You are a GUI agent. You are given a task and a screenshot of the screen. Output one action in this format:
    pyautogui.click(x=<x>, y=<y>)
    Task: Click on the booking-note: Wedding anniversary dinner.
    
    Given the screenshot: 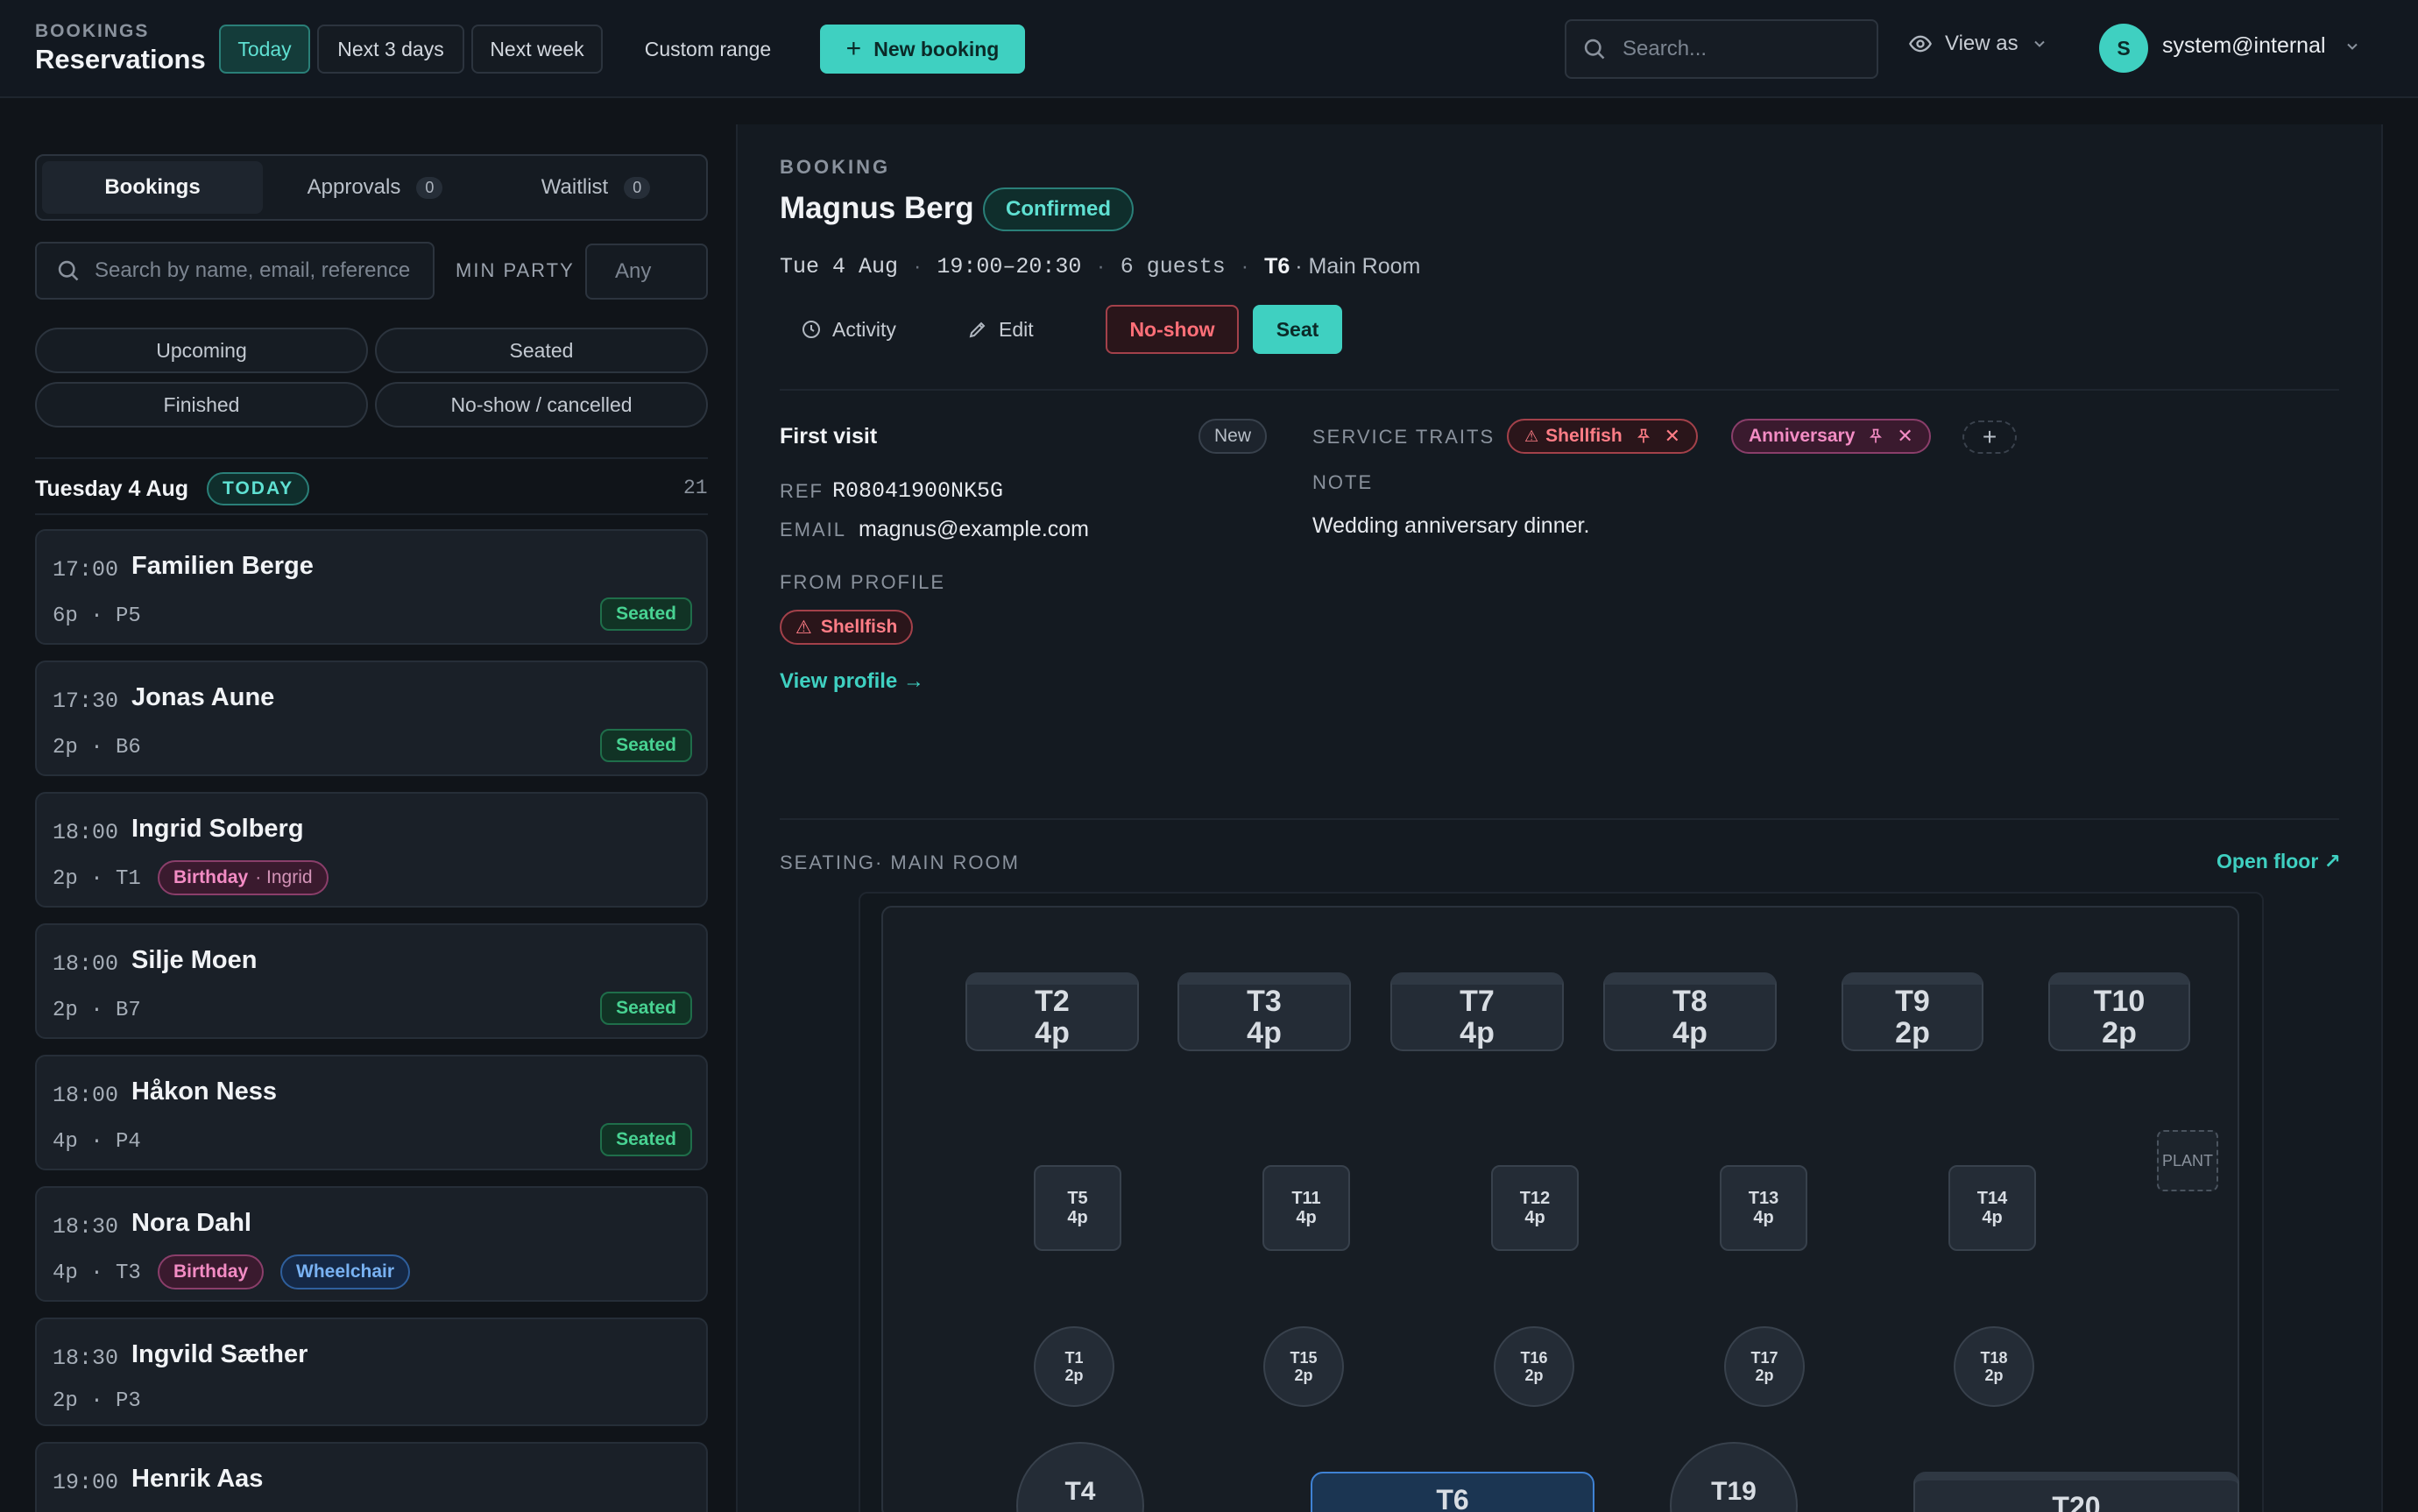 What is the action you would take?
    pyautogui.click(x=1451, y=526)
    